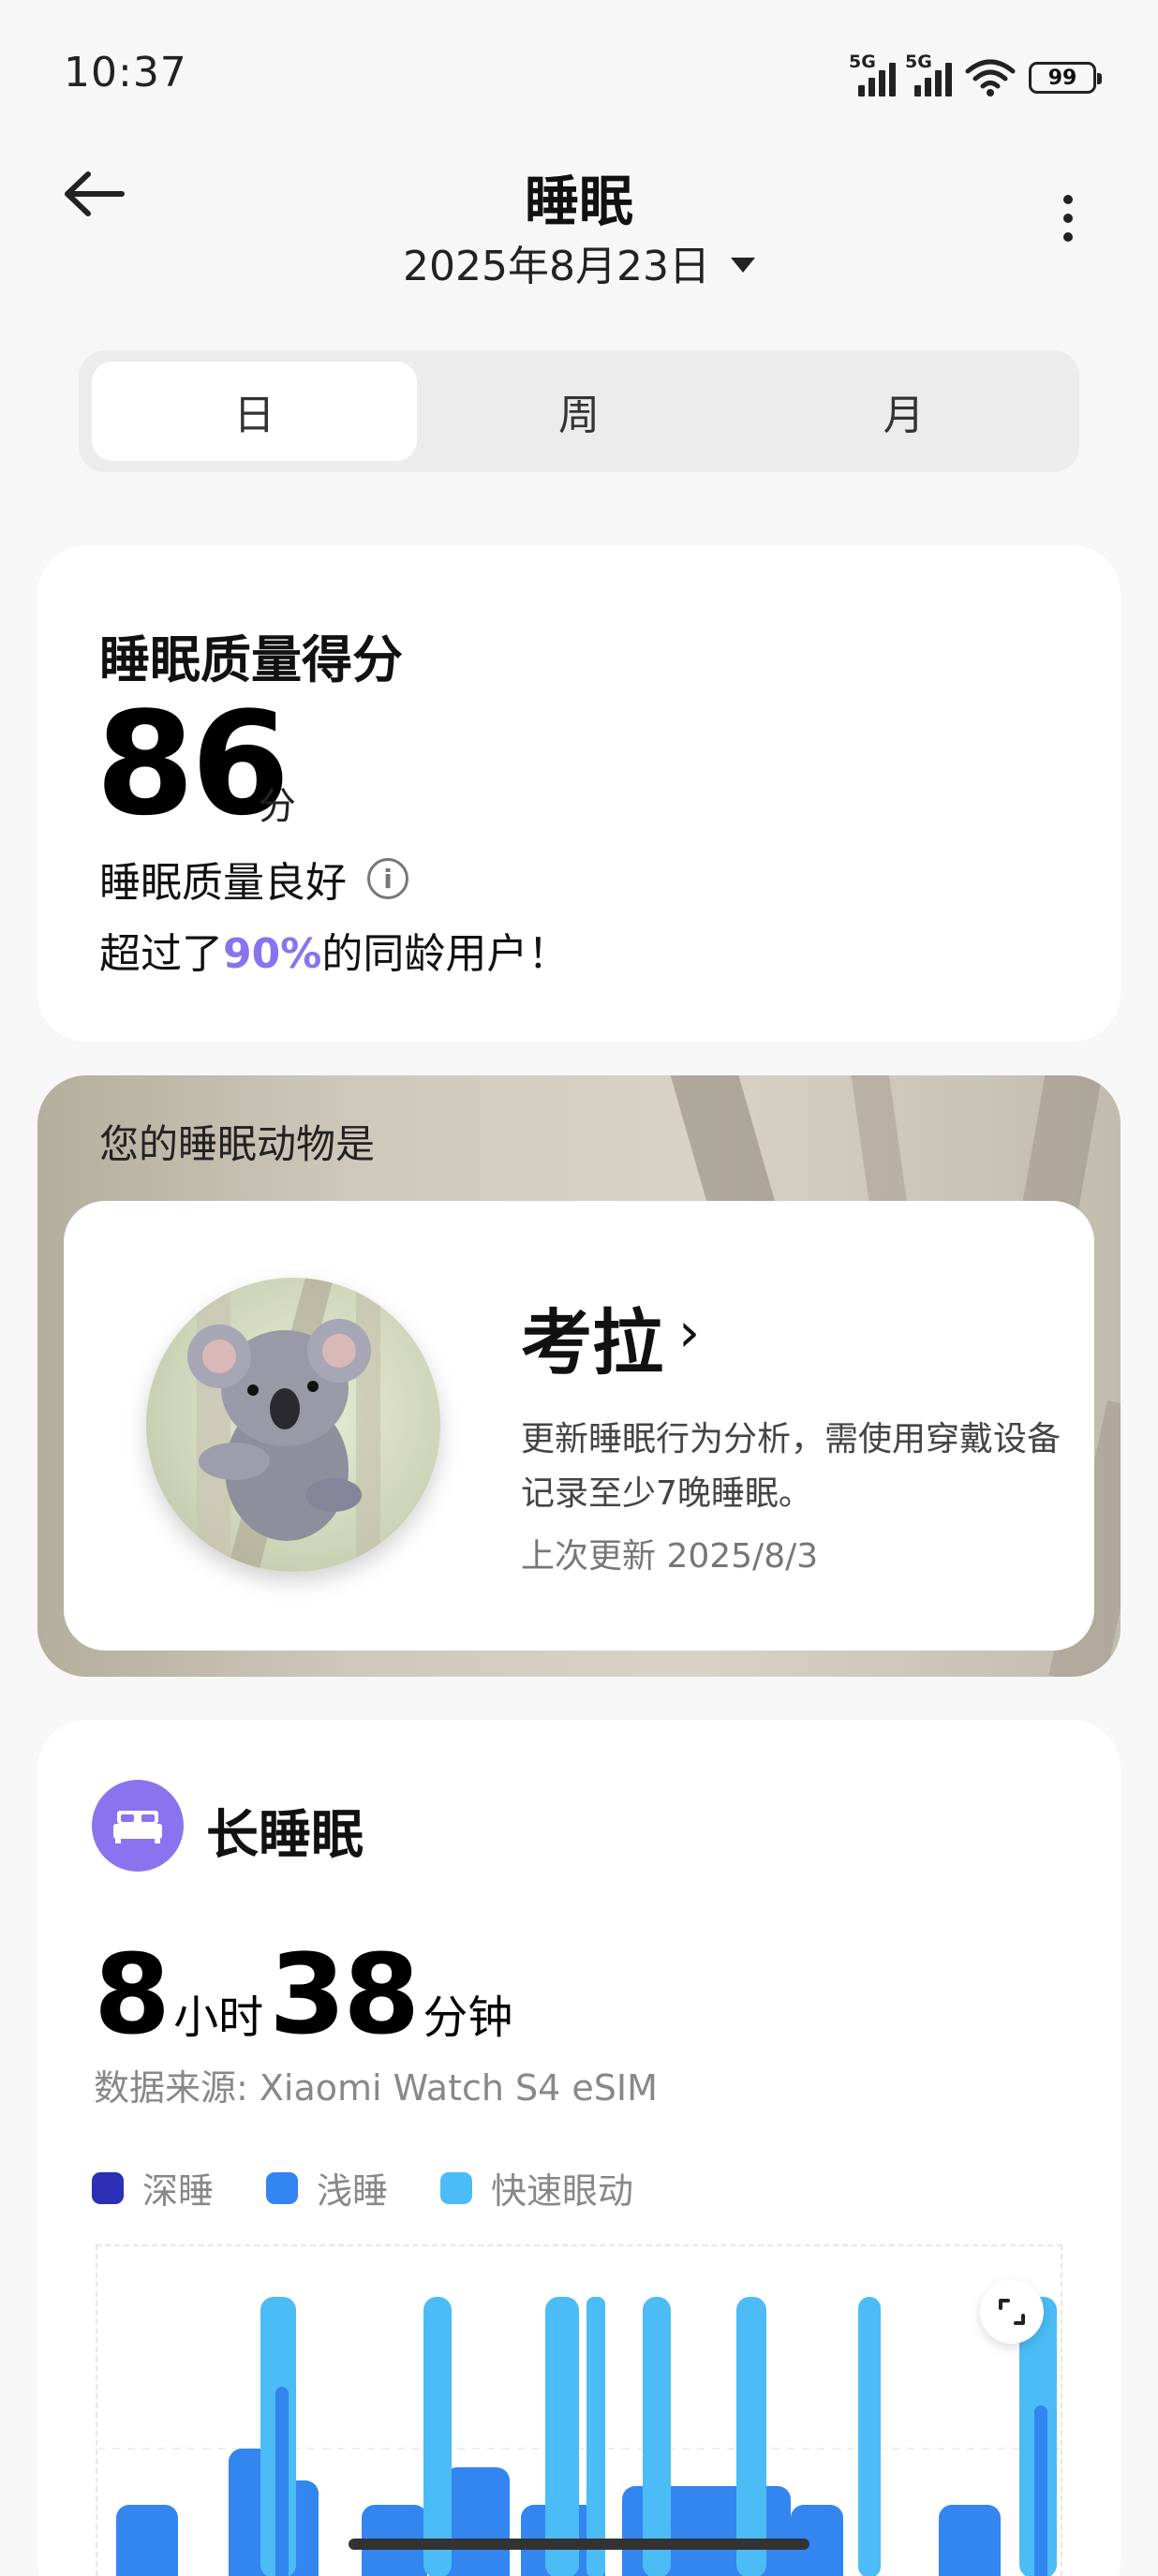  Describe the element at coordinates (345, 1995) in the screenshot. I see `duration-minutes: 38` at that location.